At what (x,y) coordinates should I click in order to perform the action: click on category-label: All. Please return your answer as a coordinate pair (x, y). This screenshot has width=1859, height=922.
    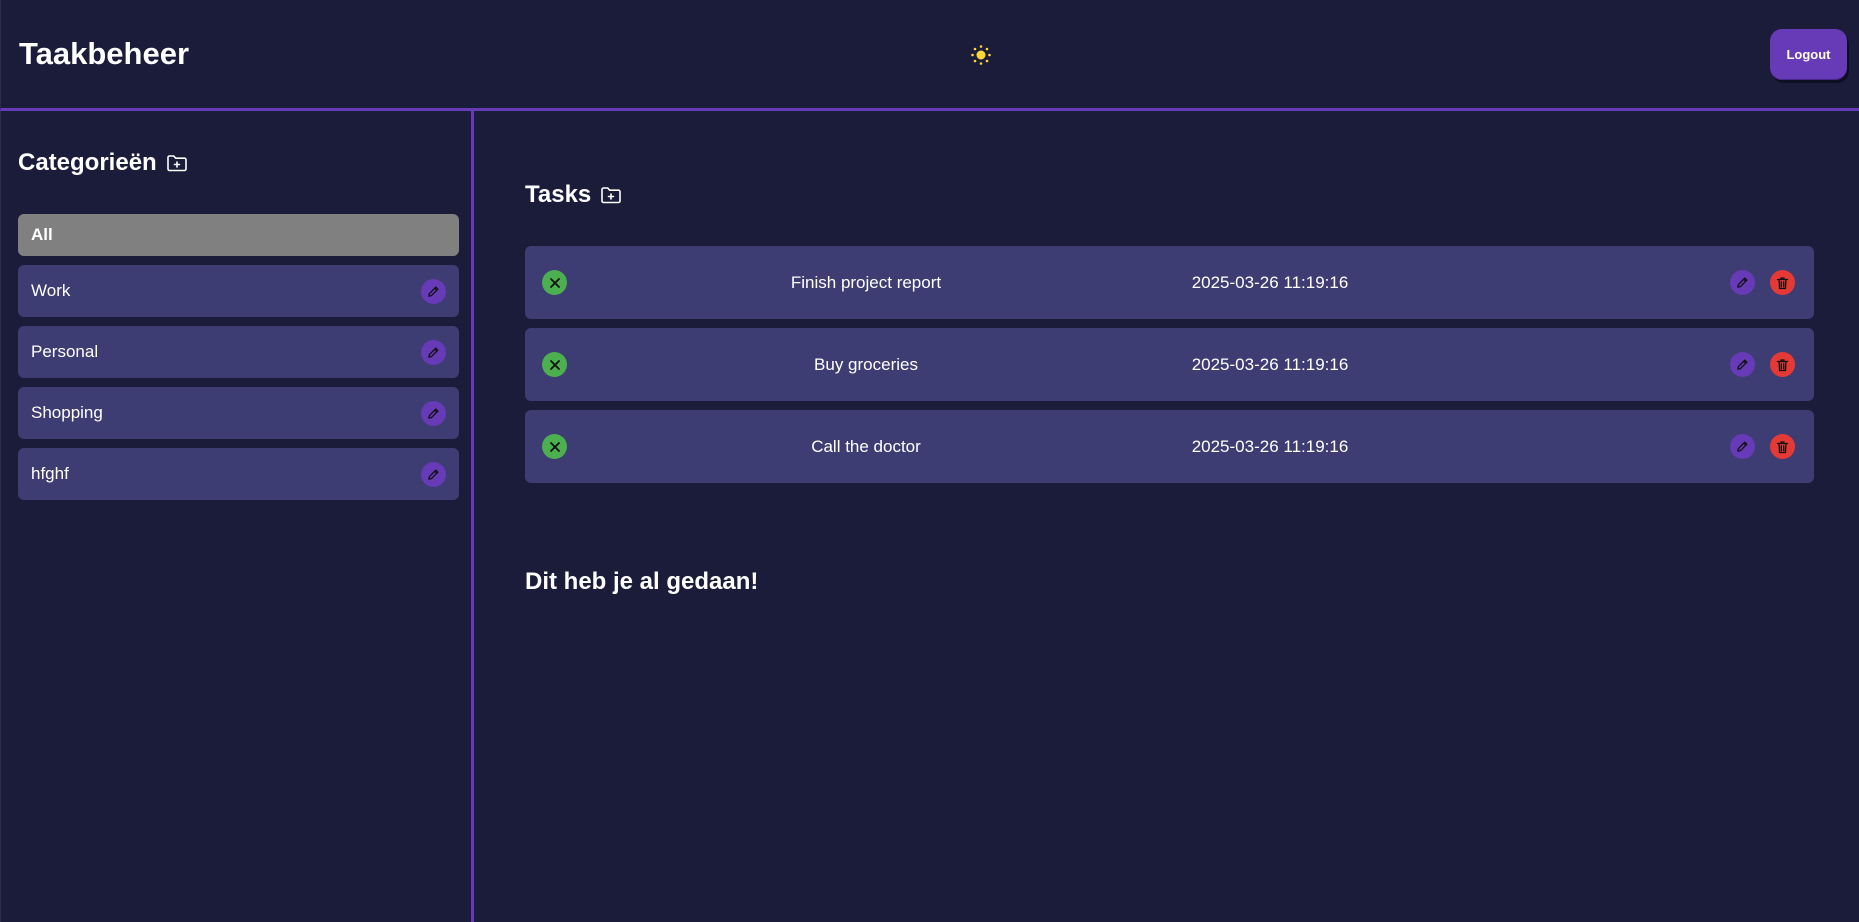
    Looking at the image, I should click on (42, 234).